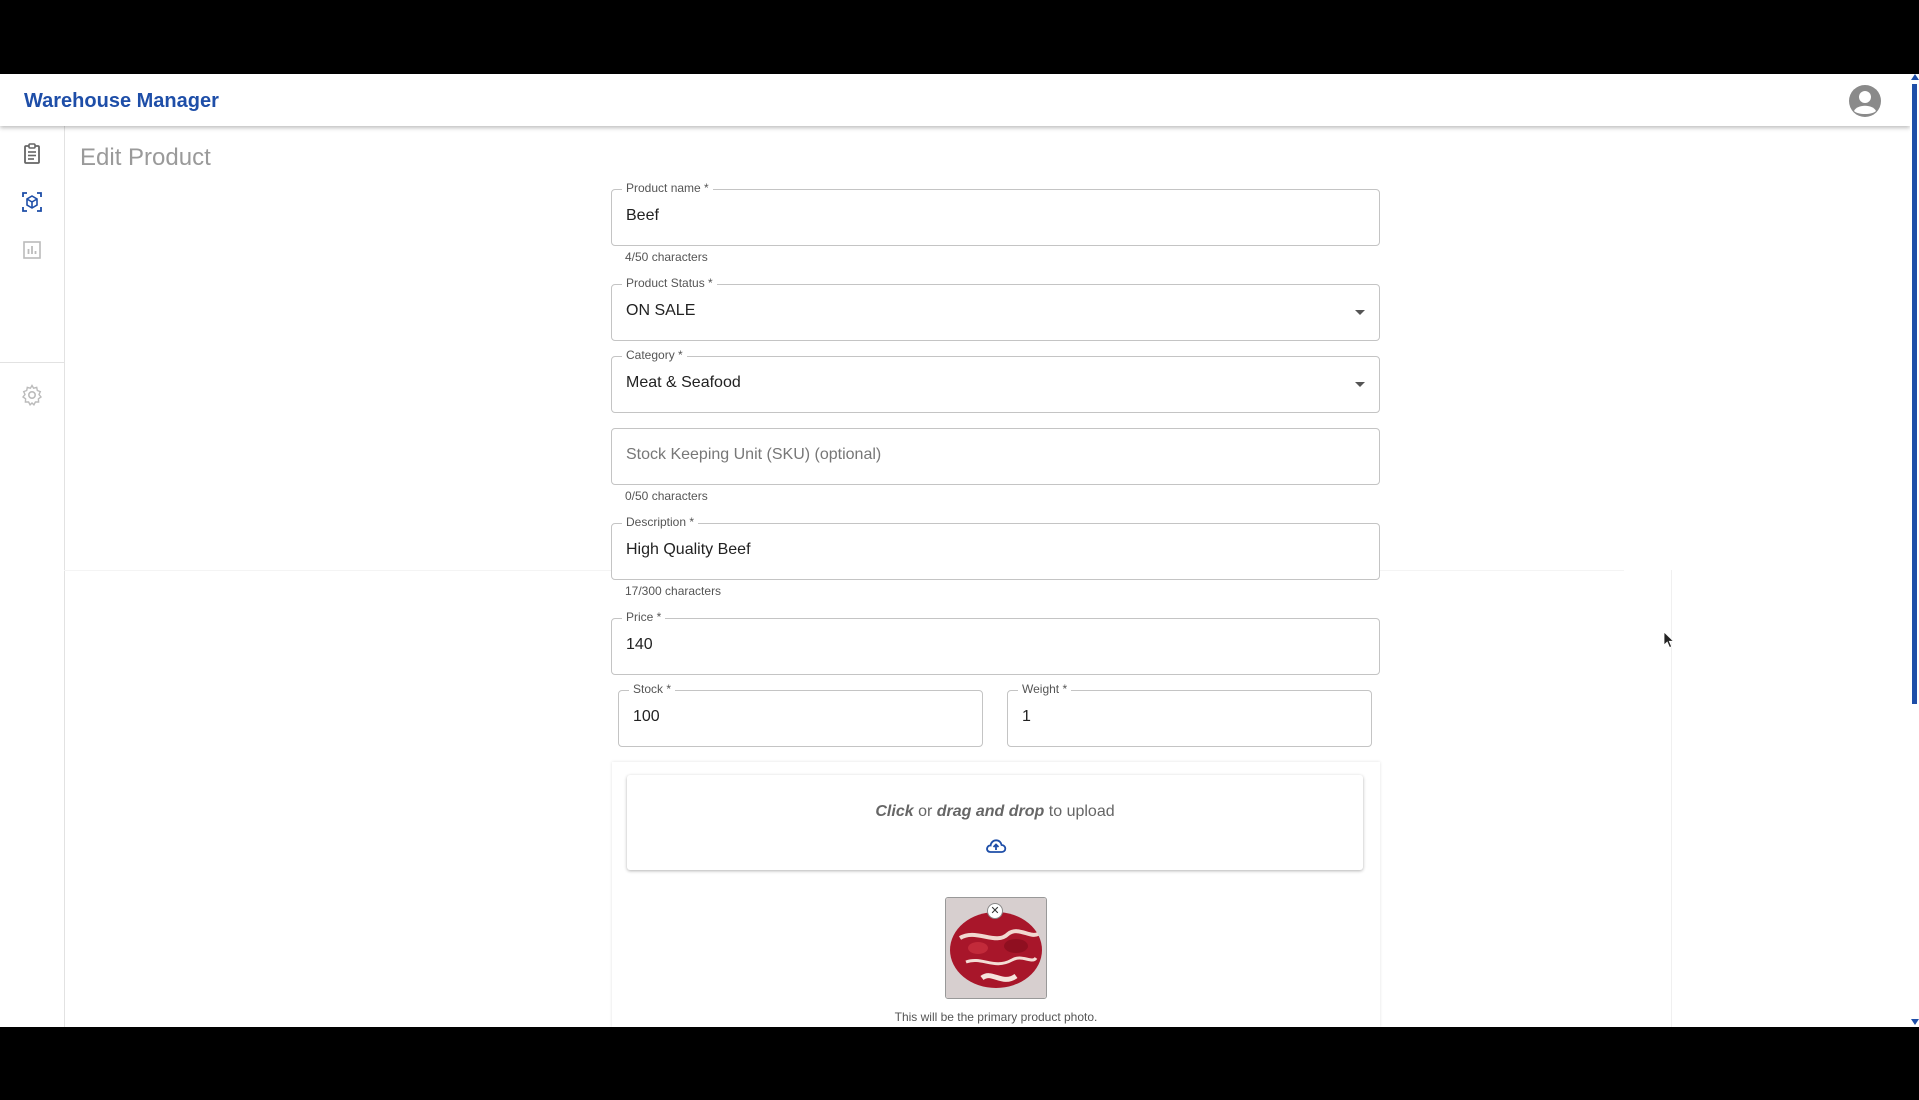  I want to click on description-label: Description *, so click(660, 522).